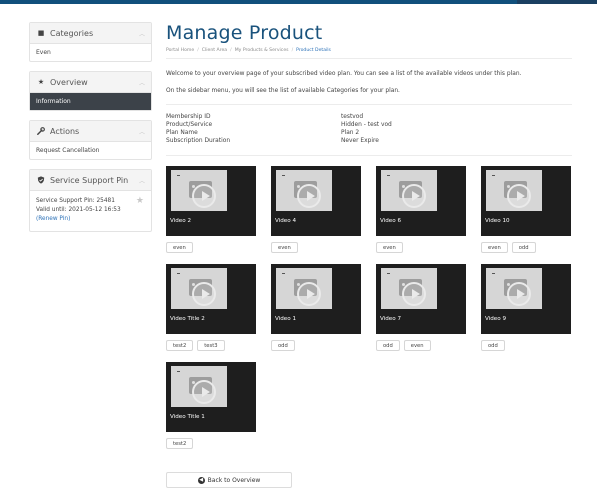 Image resolution: width=597 pixels, height=489 pixels. I want to click on video-card: Video 10 even odd, so click(526, 209).